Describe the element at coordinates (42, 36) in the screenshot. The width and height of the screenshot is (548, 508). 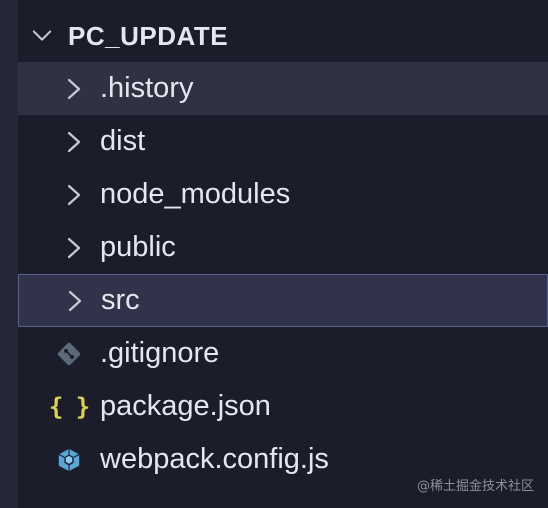
I see `chevron-down-icon` at that location.